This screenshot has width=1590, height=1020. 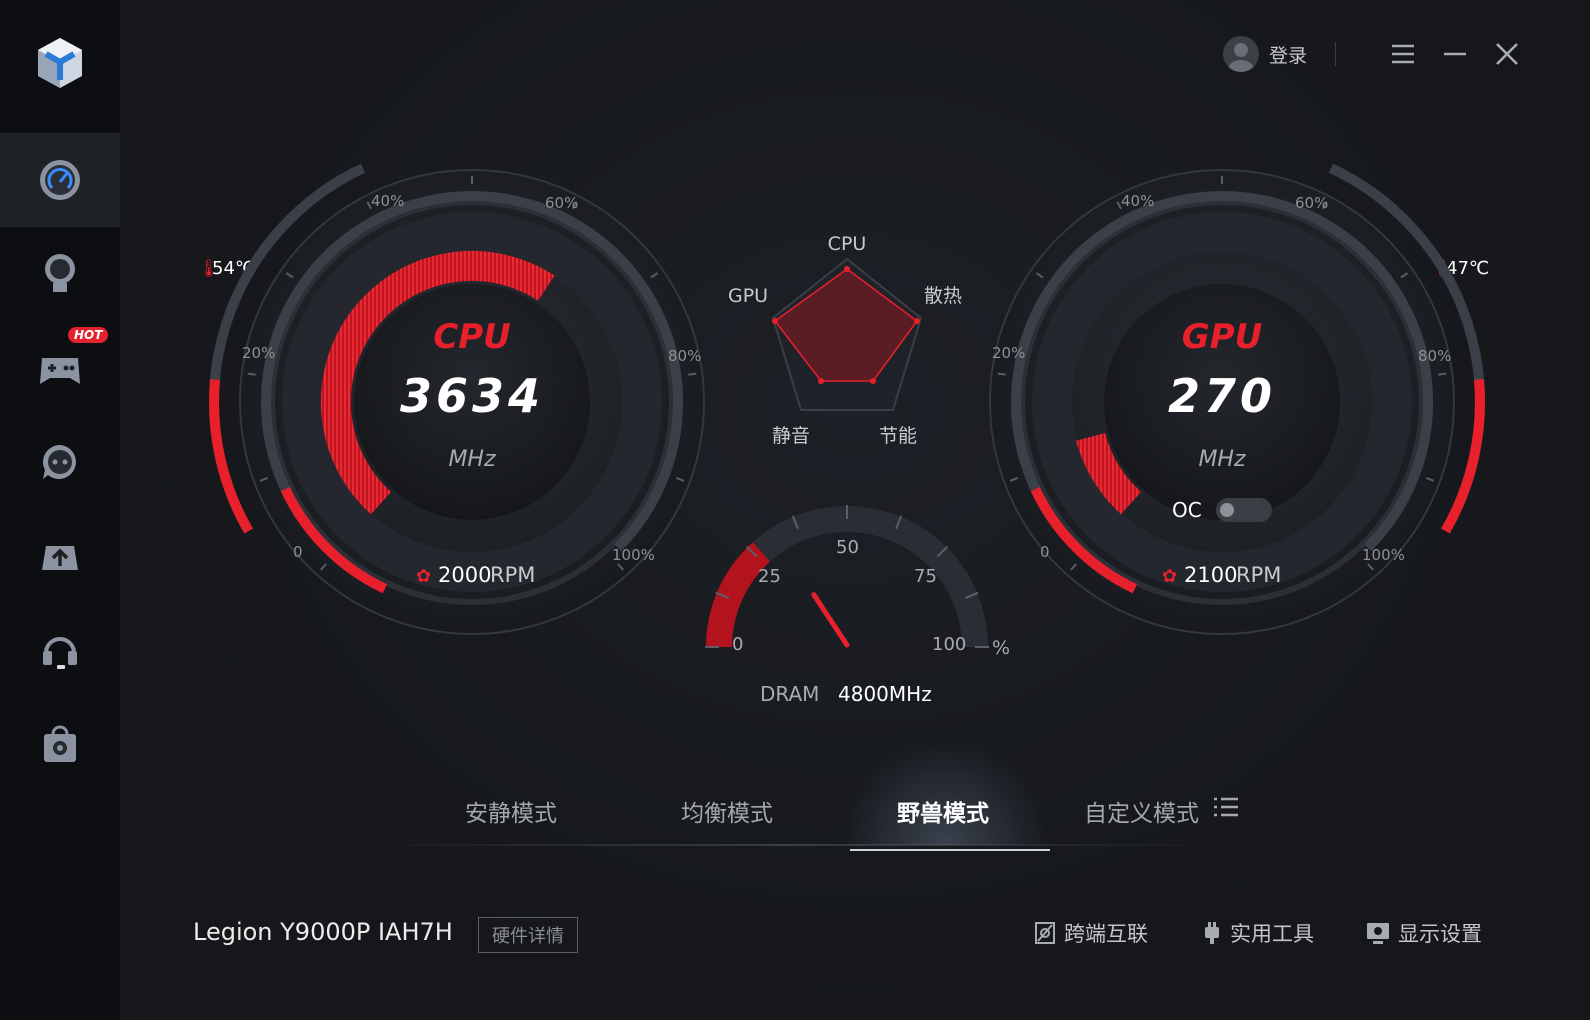 I want to click on chat-bot-icon, so click(x=59, y=462).